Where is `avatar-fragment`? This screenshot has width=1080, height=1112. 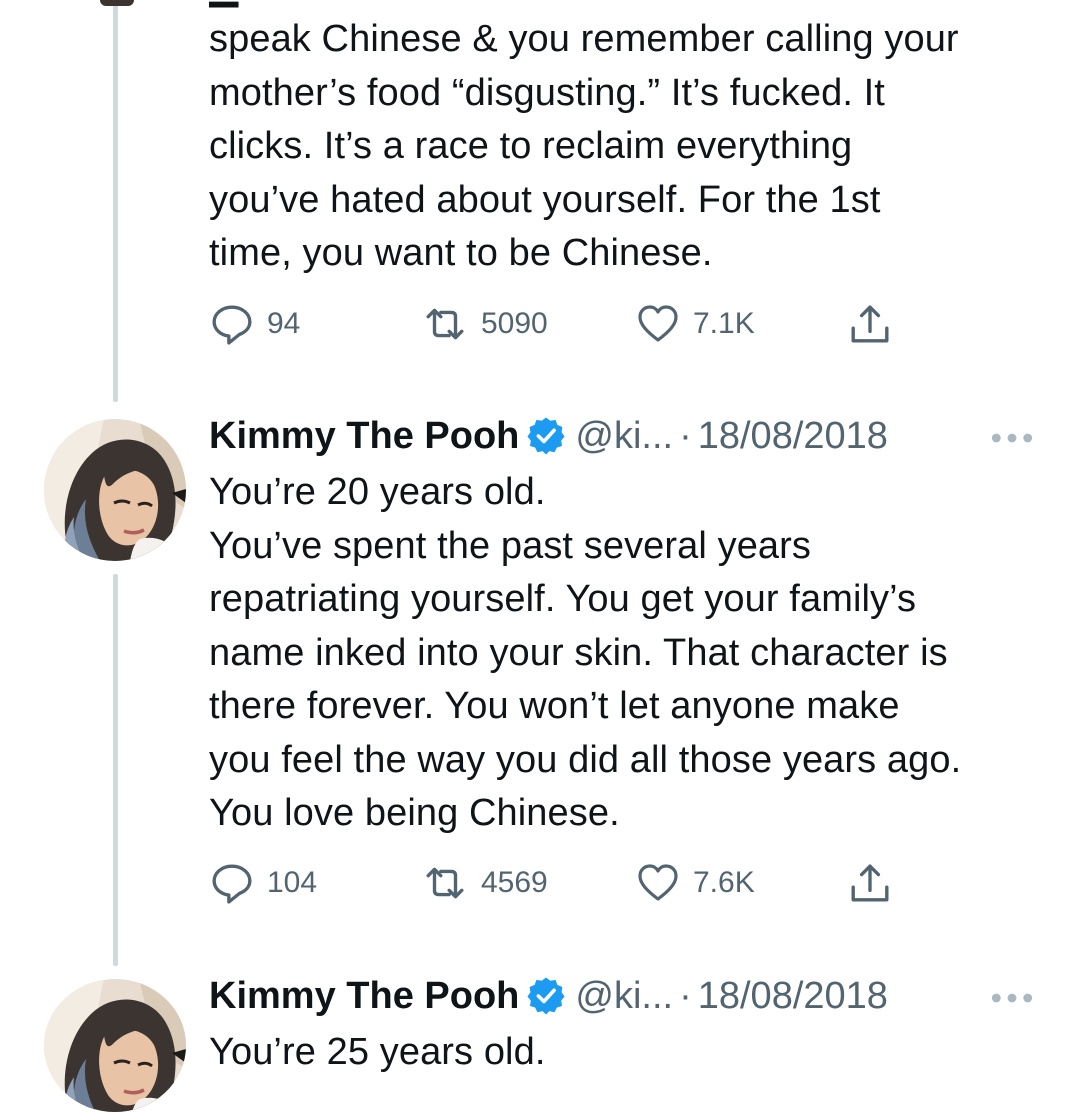 avatar-fragment is located at coordinates (117, 3).